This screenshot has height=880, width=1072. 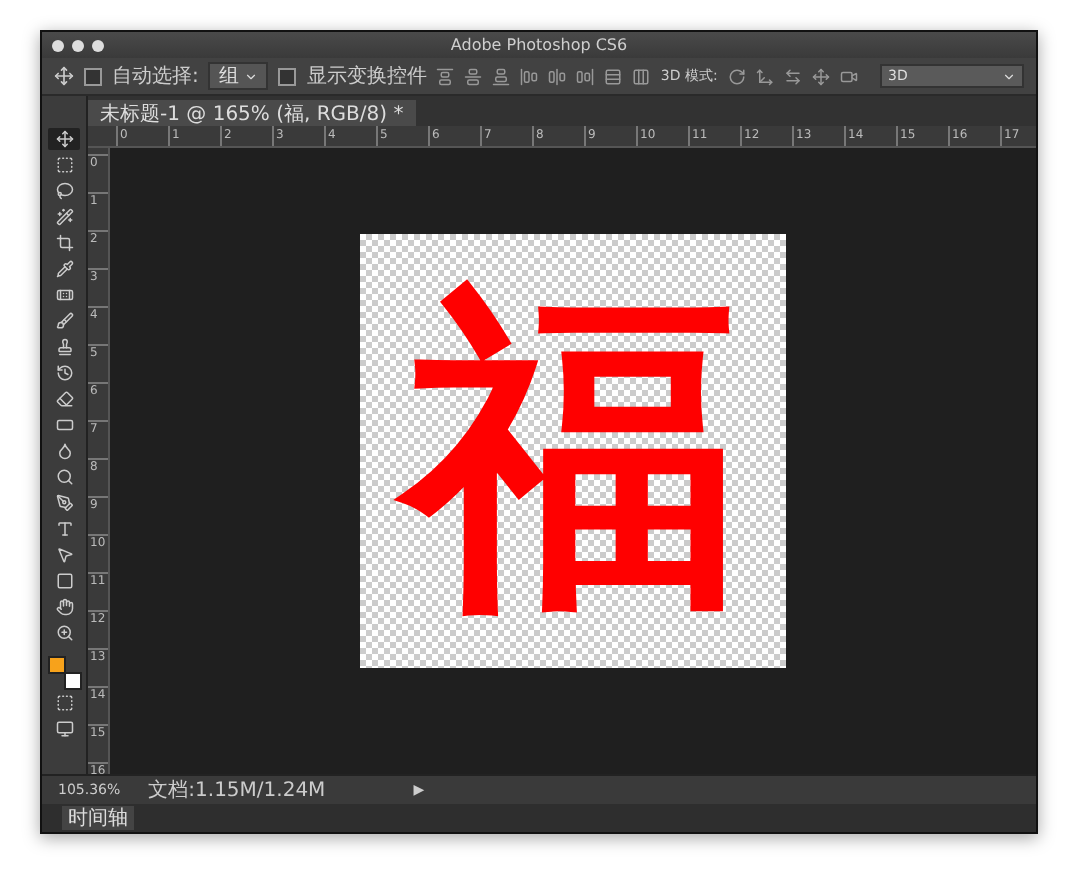 I want to click on tool-button, so click(x=64, y=139).